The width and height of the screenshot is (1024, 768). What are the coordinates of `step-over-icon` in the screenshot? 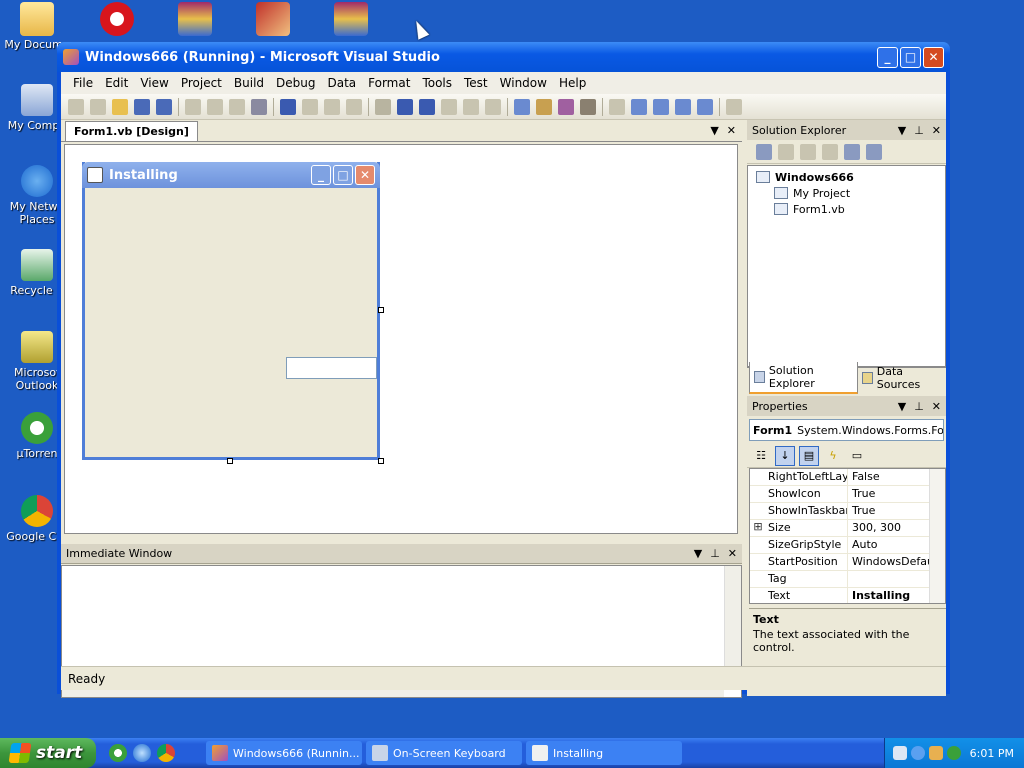 It's located at (471, 106).